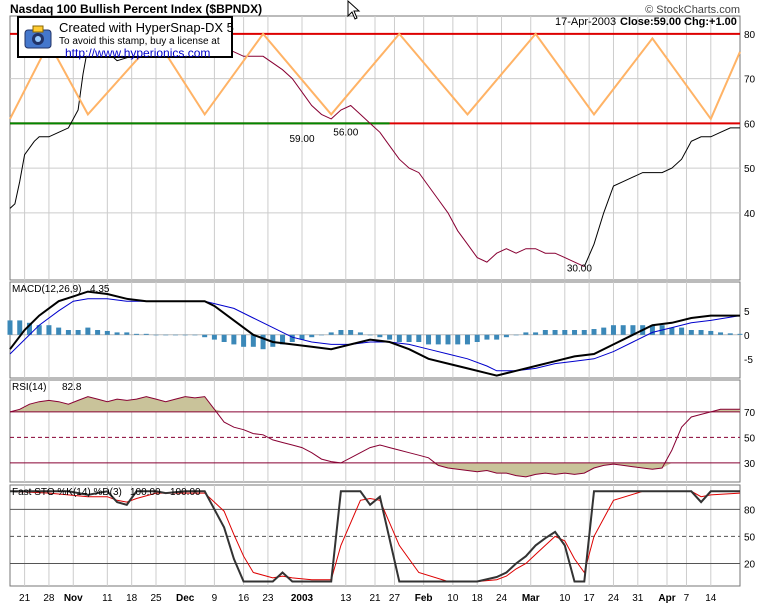 Image resolution: width=762 pixels, height=608 pixels. Describe the element at coordinates (502, 598) in the screenshot. I see `x-tick-17: 24` at that location.